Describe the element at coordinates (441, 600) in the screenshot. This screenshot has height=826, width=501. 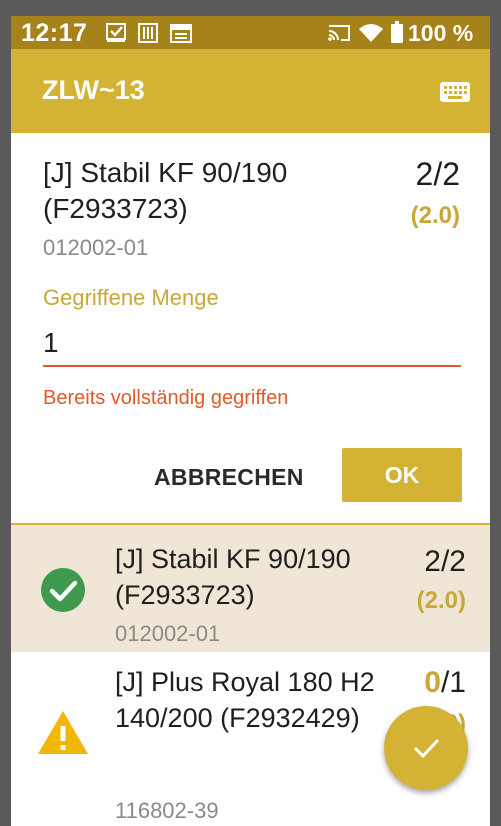
I see `list-item-qty-sub: (2.0)` at that location.